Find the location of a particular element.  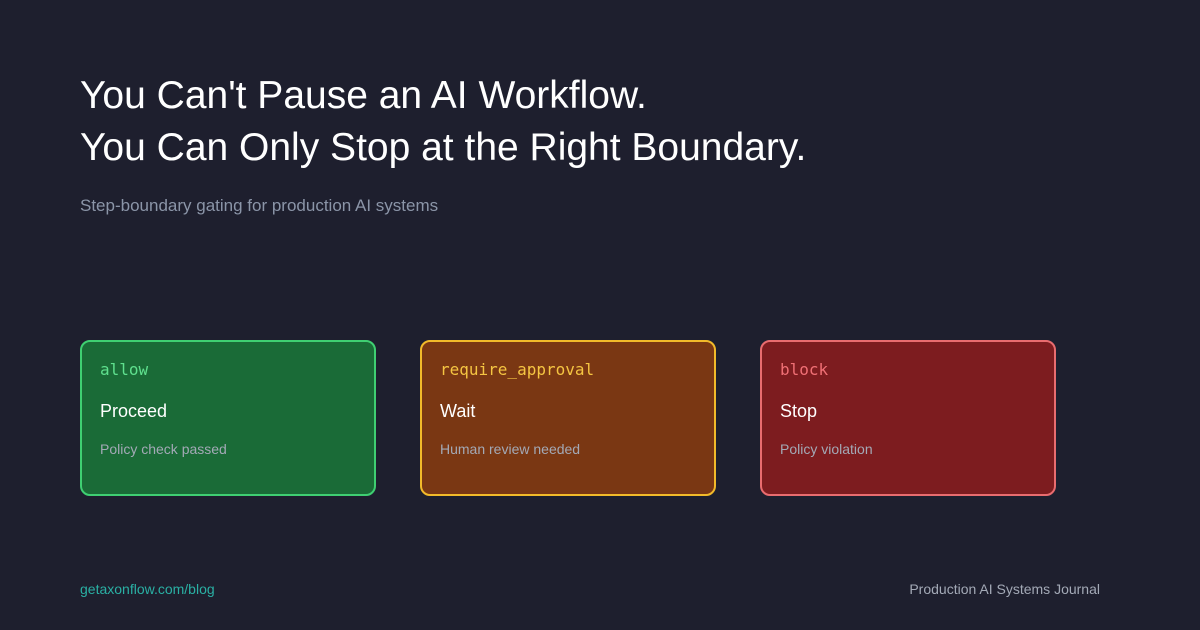

decision-card-block: block Stop Policy violation is located at coordinates (908, 418).